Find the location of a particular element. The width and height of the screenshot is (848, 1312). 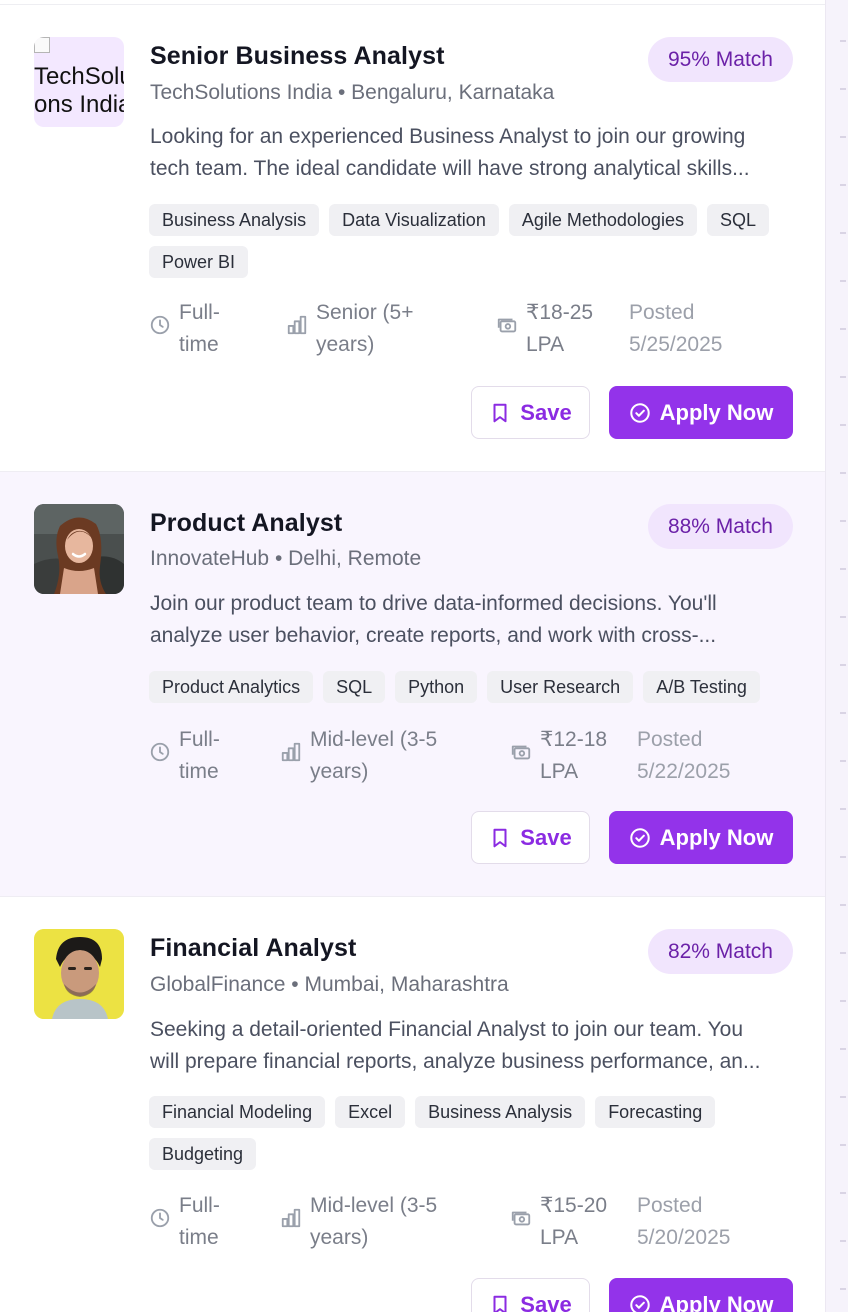

salary: ₹15-20 LPA is located at coordinates (558, 1222).